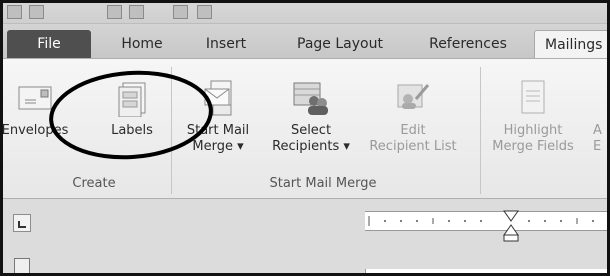 The width and height of the screenshot is (610, 276). What do you see at coordinates (131, 115) in the screenshot?
I see `annotation-circle` at bounding box center [131, 115].